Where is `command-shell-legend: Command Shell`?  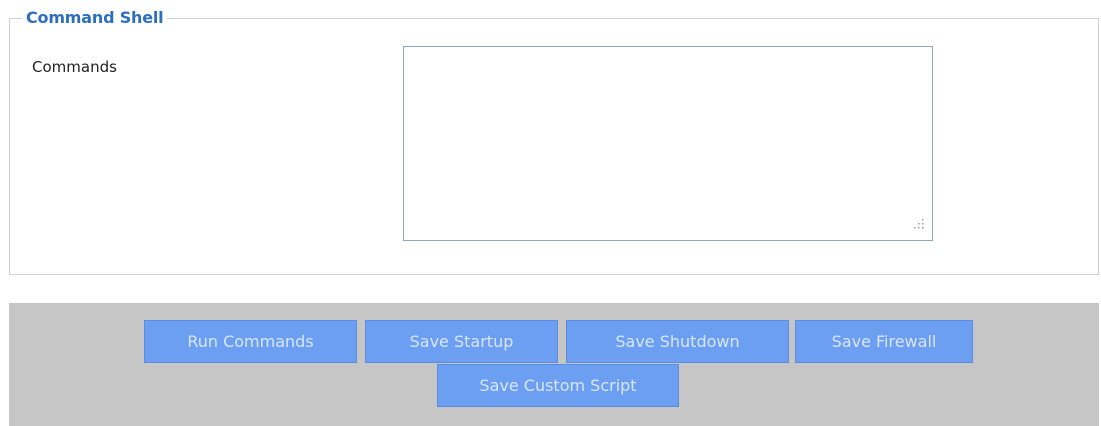 command-shell-legend: Command Shell is located at coordinates (95, 18).